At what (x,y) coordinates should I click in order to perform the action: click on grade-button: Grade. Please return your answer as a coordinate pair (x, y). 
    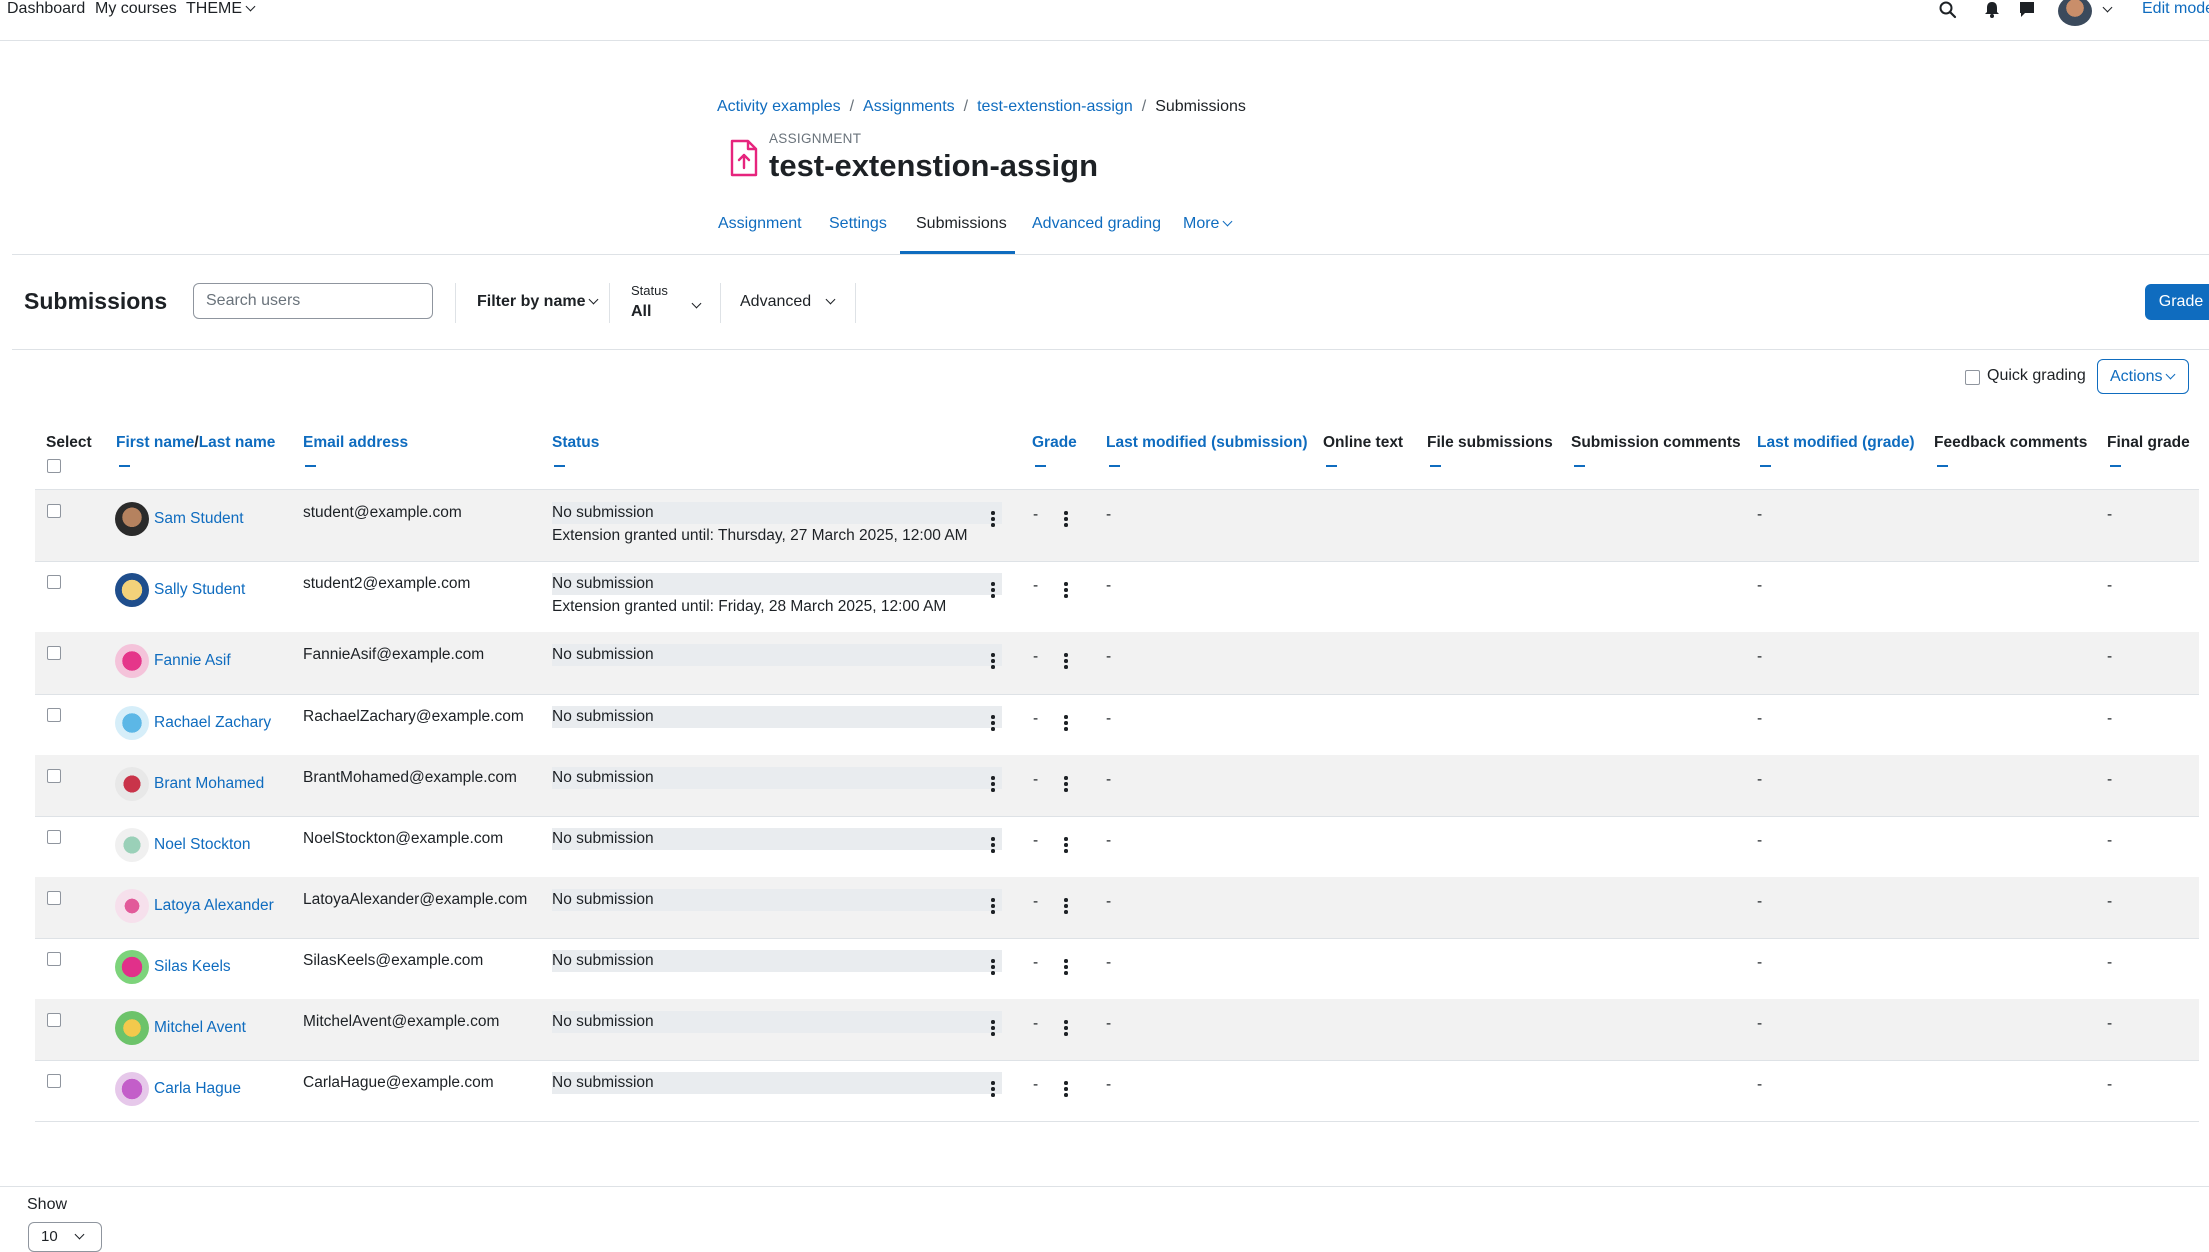
    Looking at the image, I should click on (2177, 302).